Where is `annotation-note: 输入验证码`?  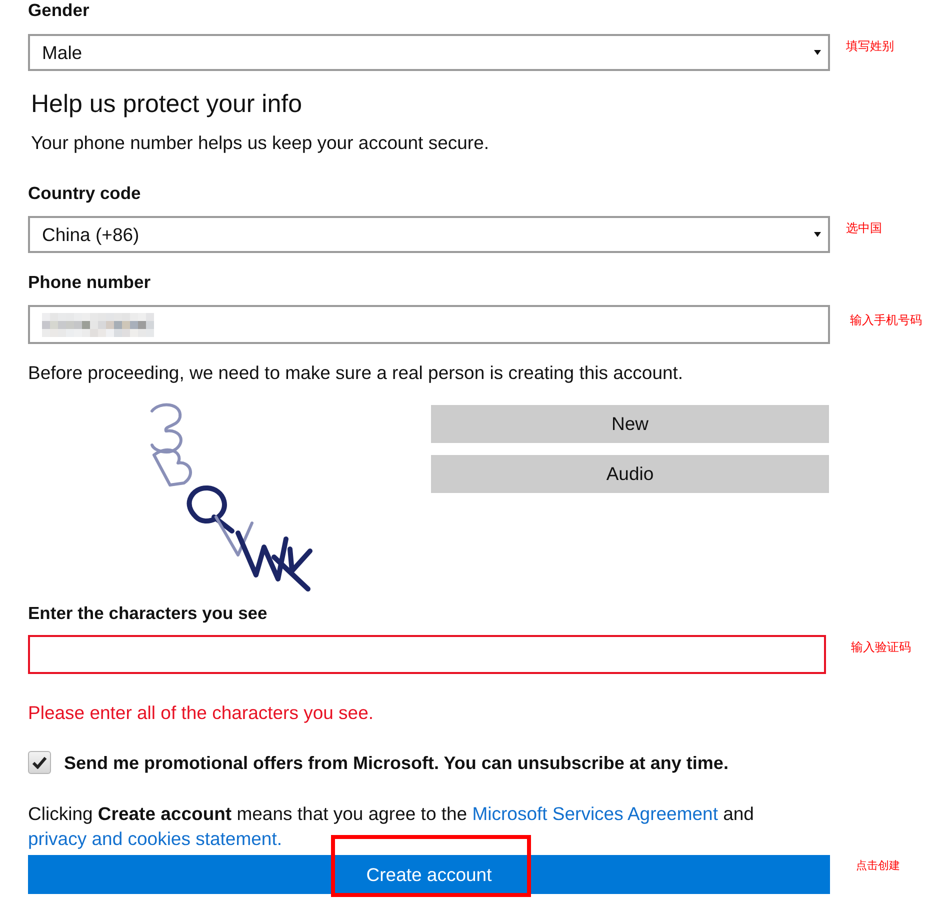 annotation-note: 输入验证码 is located at coordinates (881, 647).